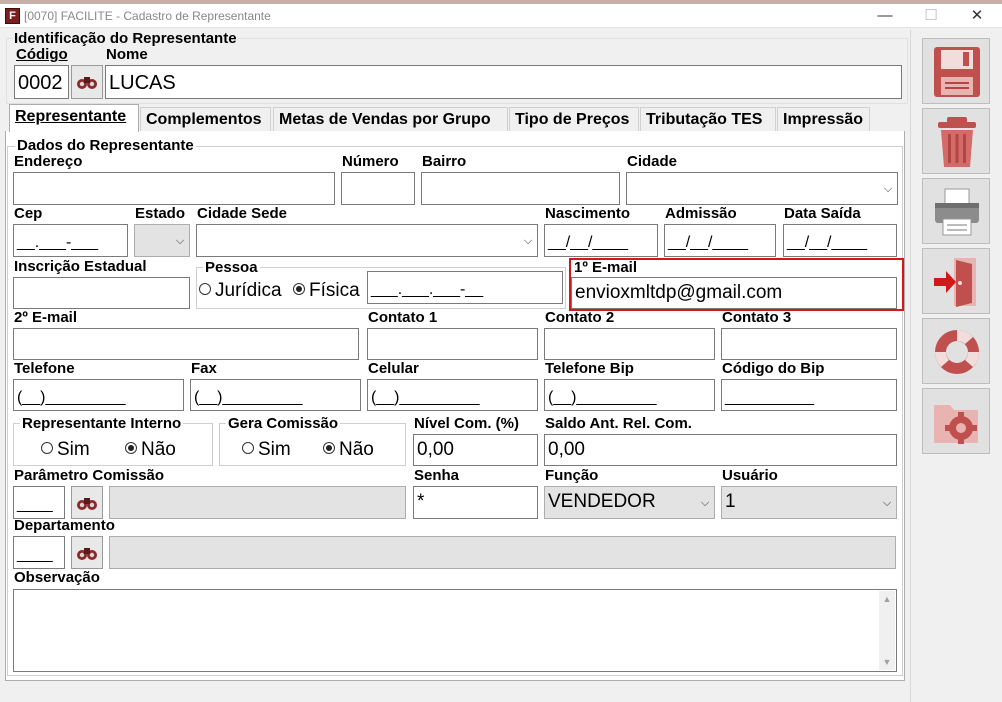  Describe the element at coordinates (41, 82) in the screenshot. I see `codigo-field: 0002` at that location.